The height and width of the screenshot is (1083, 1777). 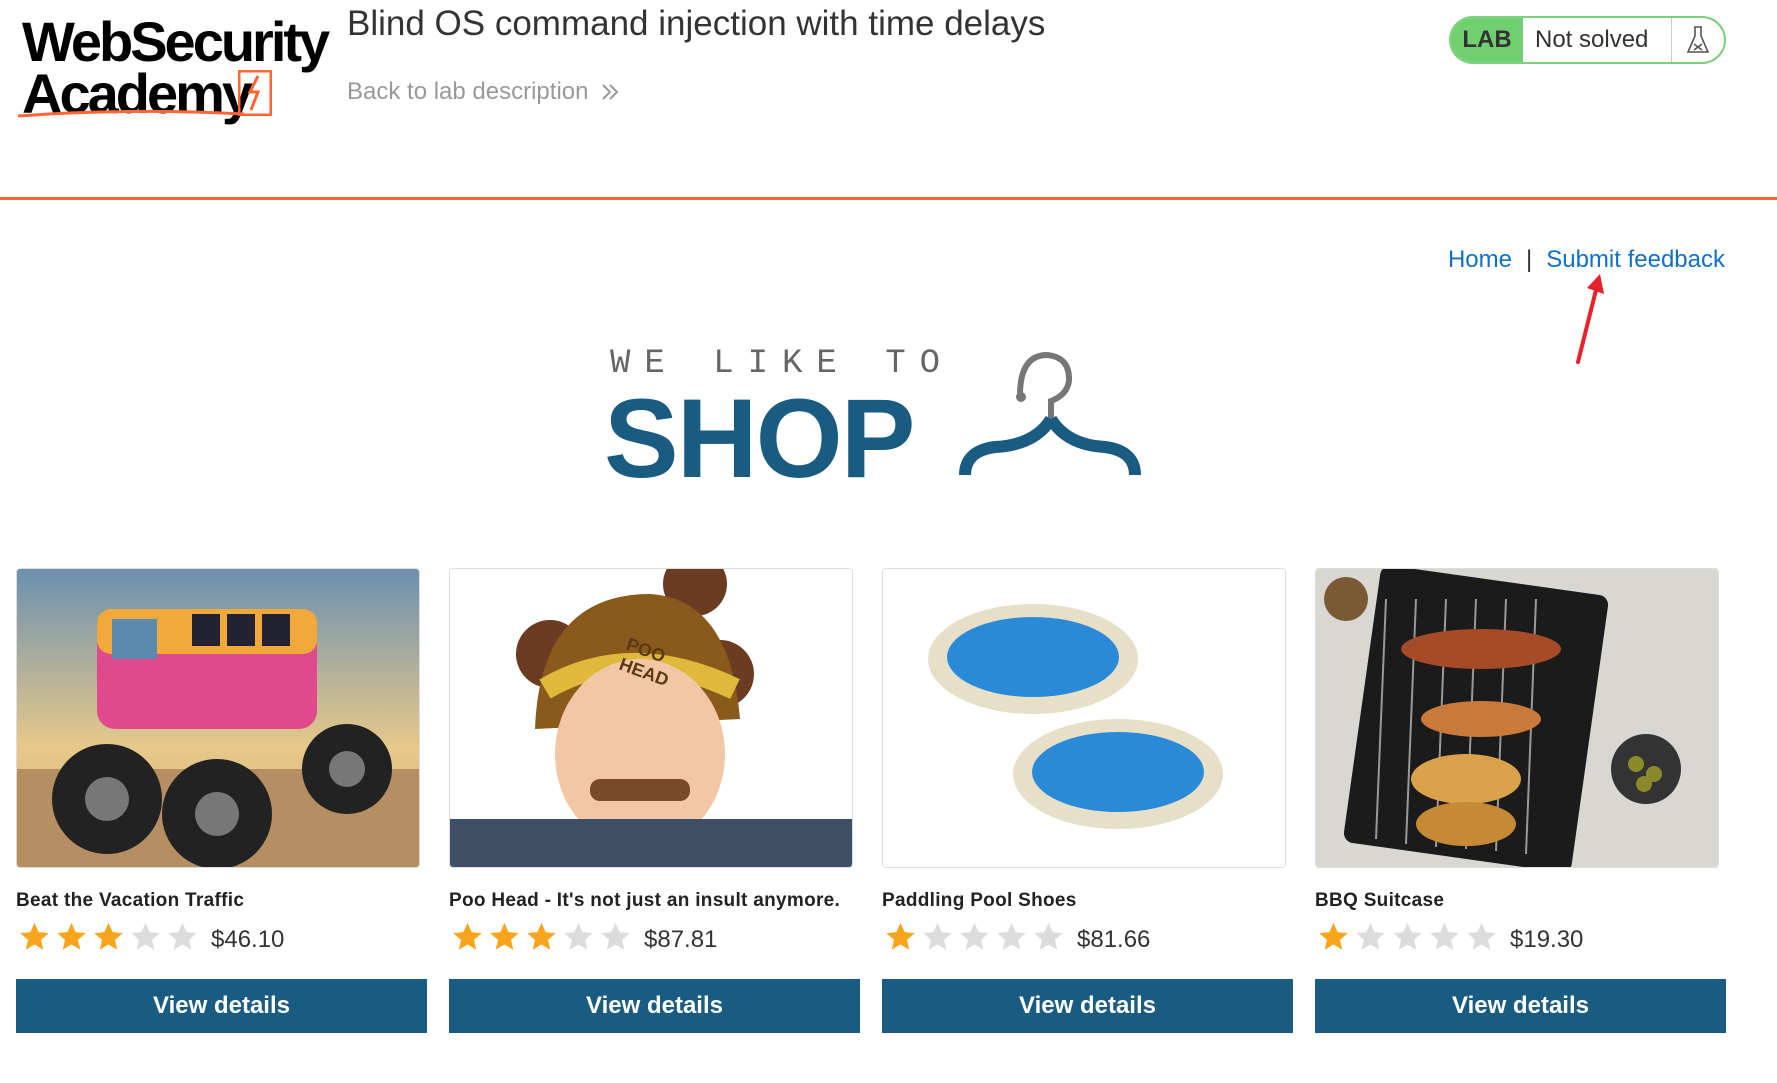 What do you see at coordinates (1590, 319) in the screenshot?
I see `red-annotation-arrow-icon` at bounding box center [1590, 319].